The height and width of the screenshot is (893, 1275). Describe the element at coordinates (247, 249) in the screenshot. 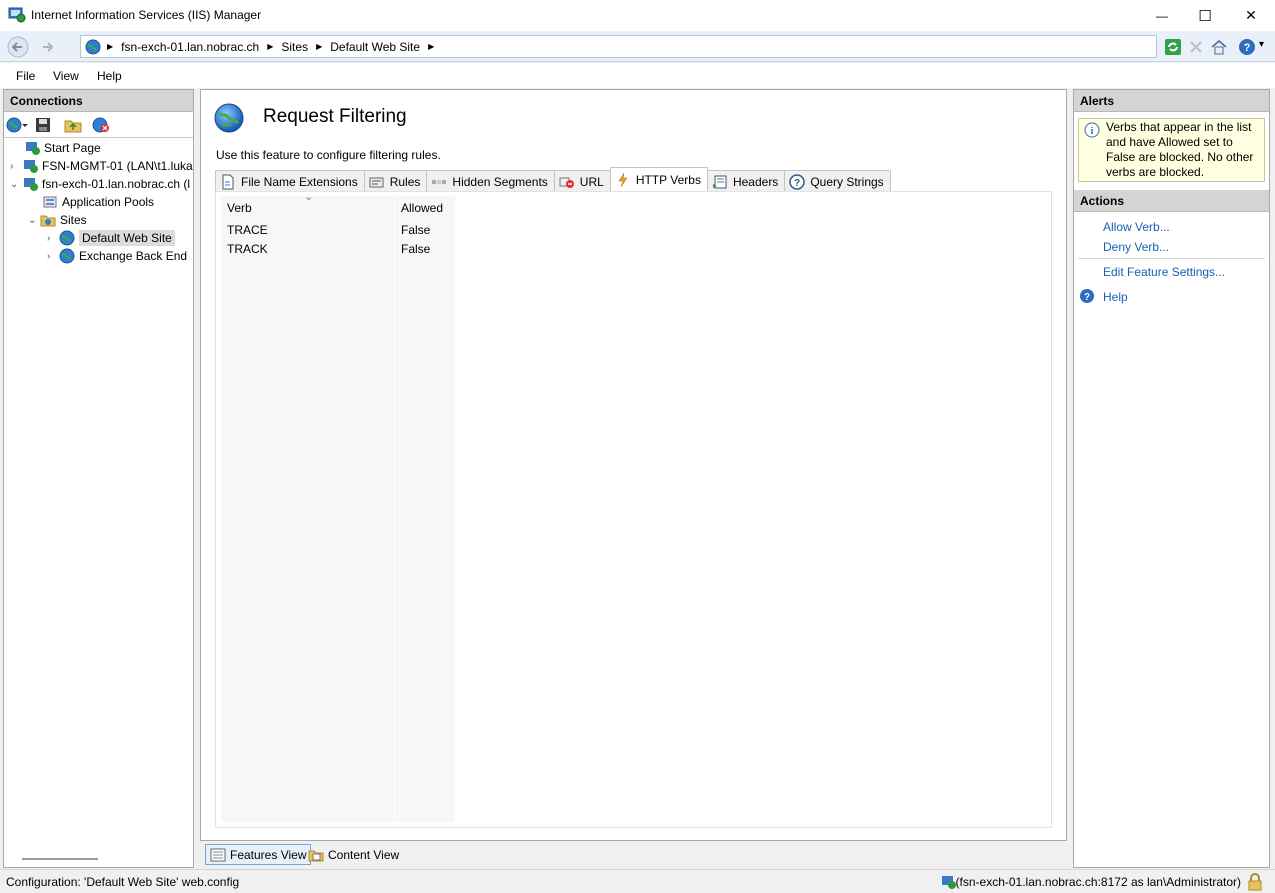

I see `cell-verb: TRACK` at that location.